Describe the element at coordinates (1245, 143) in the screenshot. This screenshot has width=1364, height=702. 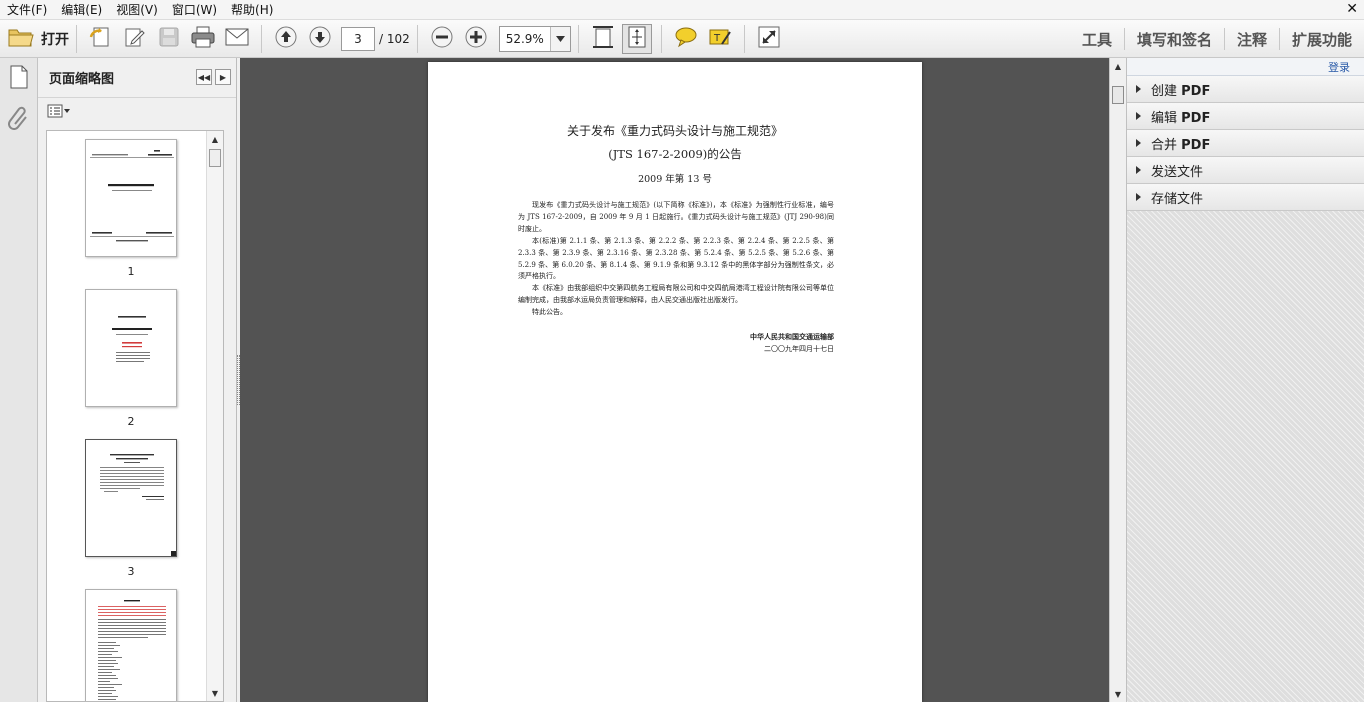
I see `merge-pdf-item: 合并 PDF` at that location.